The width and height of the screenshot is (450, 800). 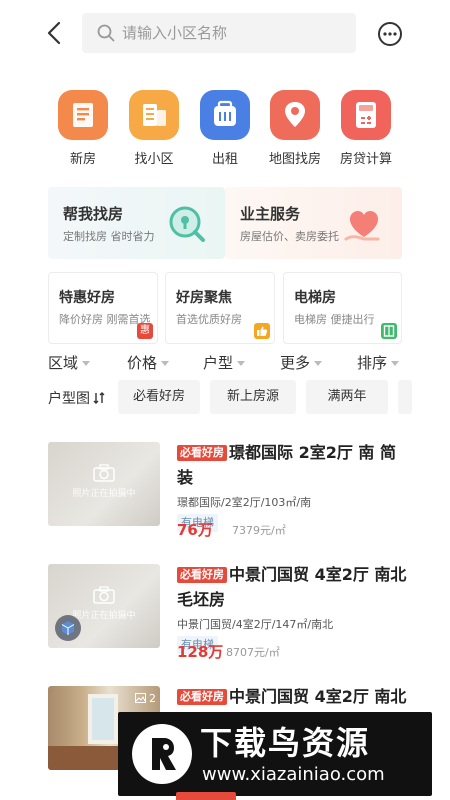 I want to click on category-rent: 出租, so click(x=225, y=130).